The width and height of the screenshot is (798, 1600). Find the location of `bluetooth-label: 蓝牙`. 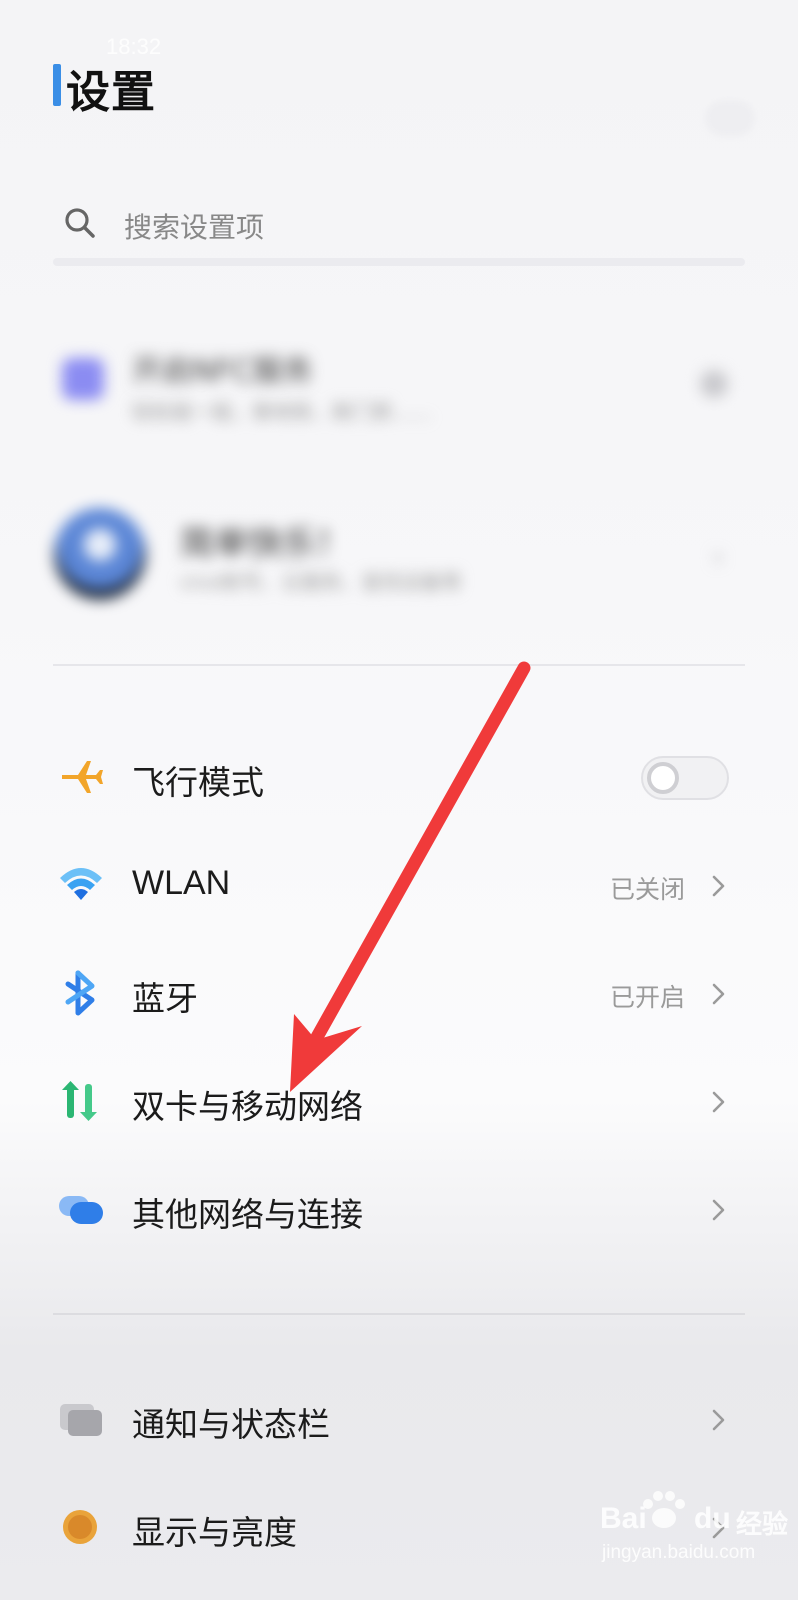

bluetooth-label: 蓝牙 is located at coordinates (165, 998).